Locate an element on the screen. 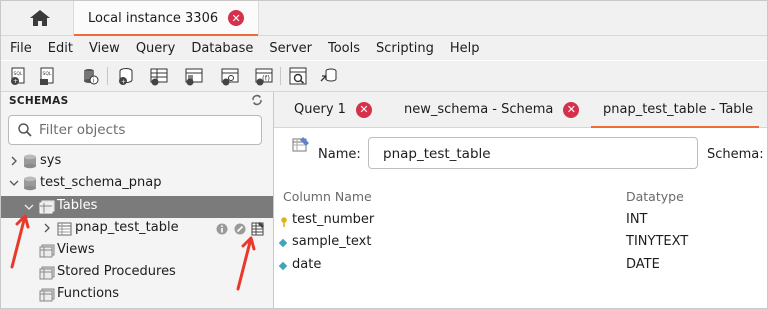 This screenshot has height=309, width=768. inspector-icon: i is located at coordinates (90, 76).